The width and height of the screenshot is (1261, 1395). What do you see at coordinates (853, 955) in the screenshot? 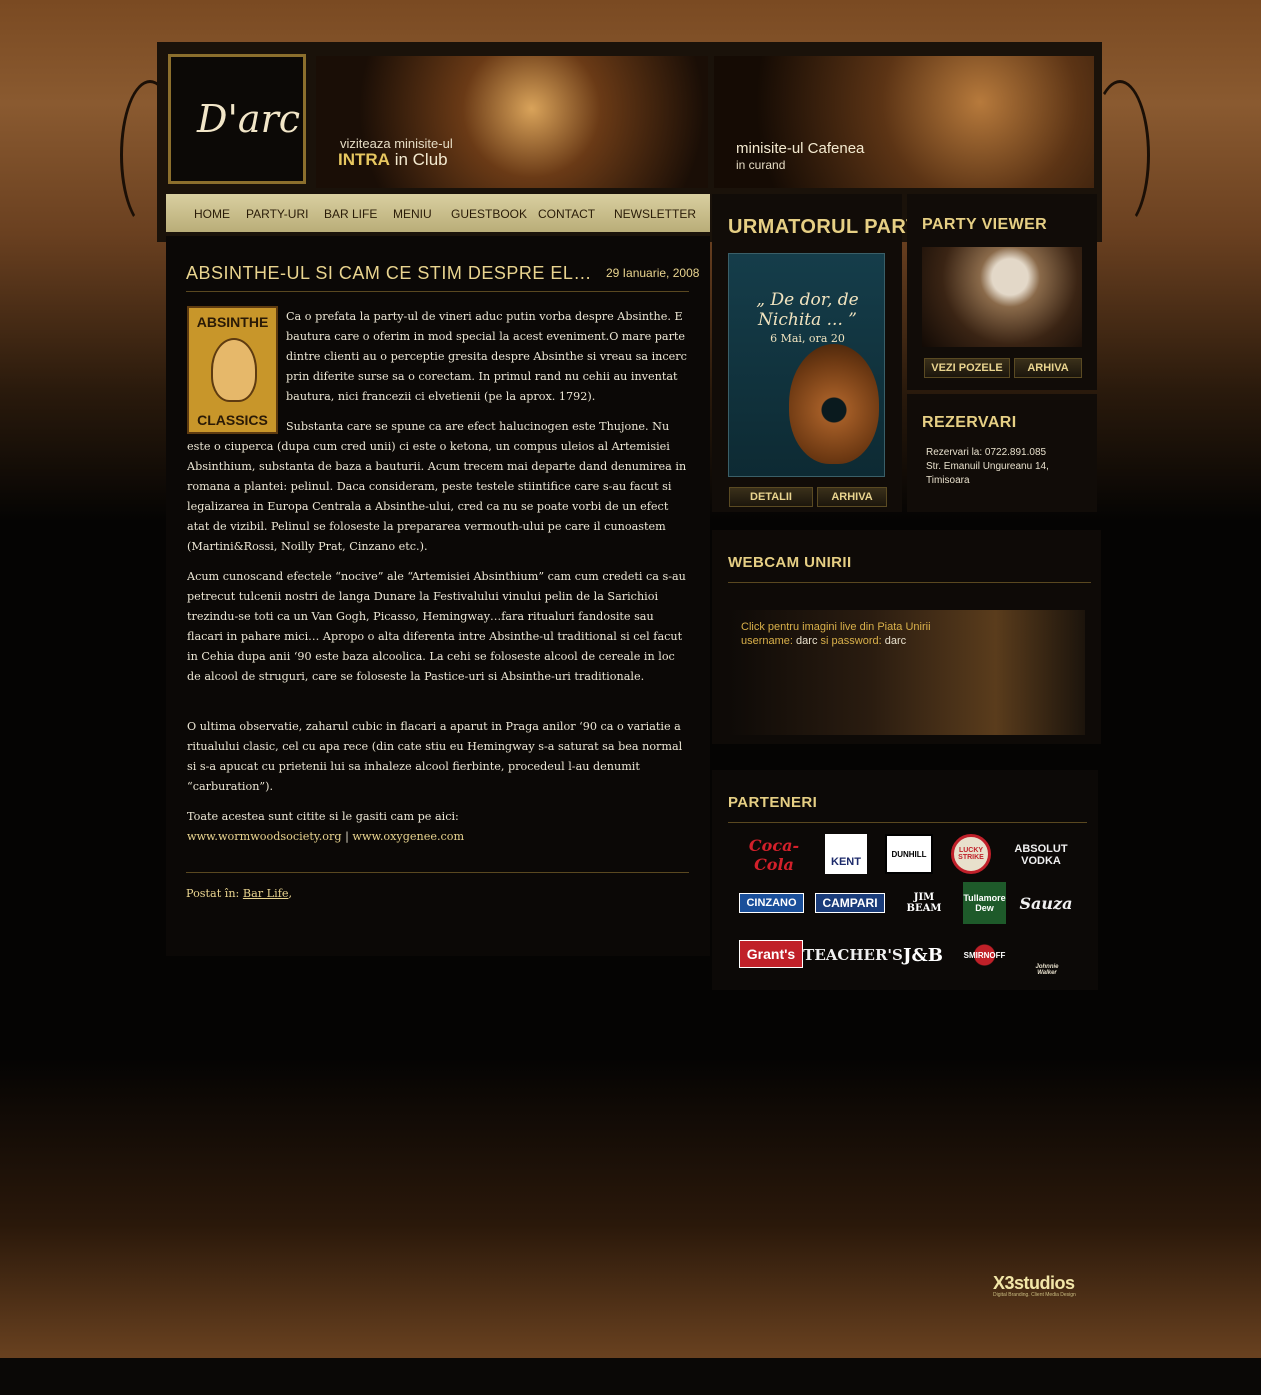
I see `logo-teachers: TEACHER'S` at bounding box center [853, 955].